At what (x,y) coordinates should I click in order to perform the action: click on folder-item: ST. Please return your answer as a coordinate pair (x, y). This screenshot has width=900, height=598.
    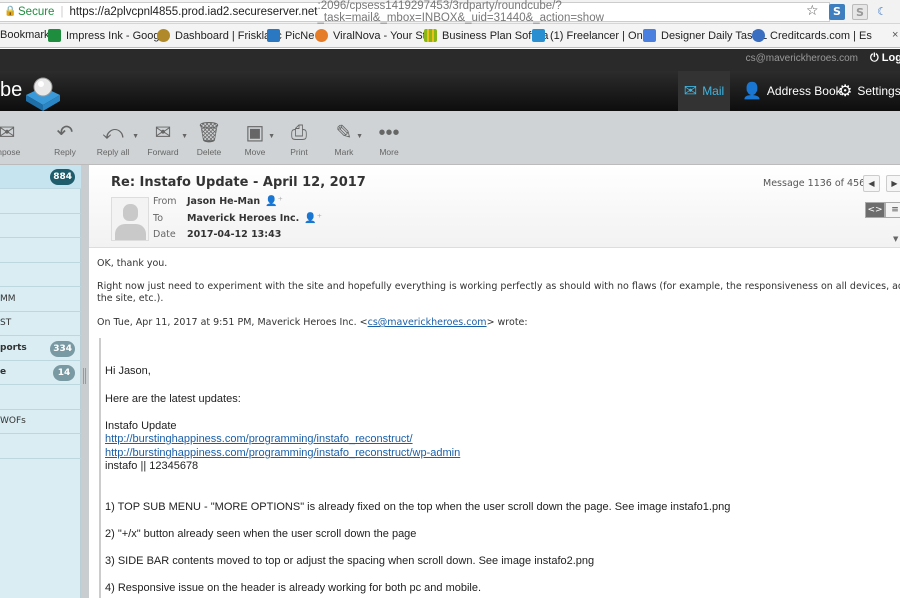
    Looking at the image, I should click on (40, 324).